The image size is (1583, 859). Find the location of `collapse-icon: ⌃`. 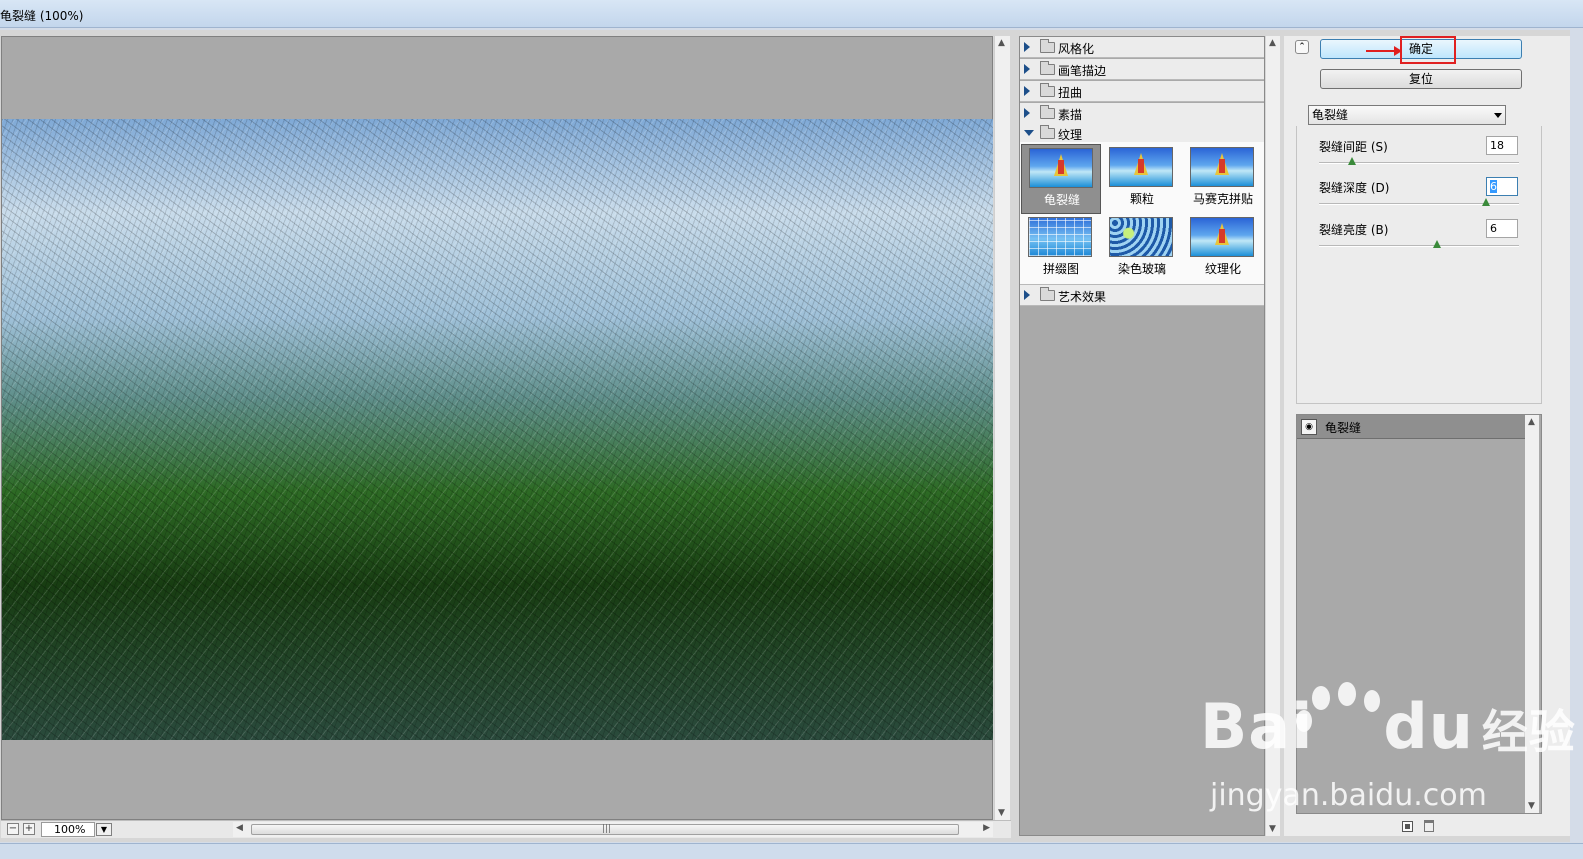

collapse-icon: ⌃ is located at coordinates (1302, 47).